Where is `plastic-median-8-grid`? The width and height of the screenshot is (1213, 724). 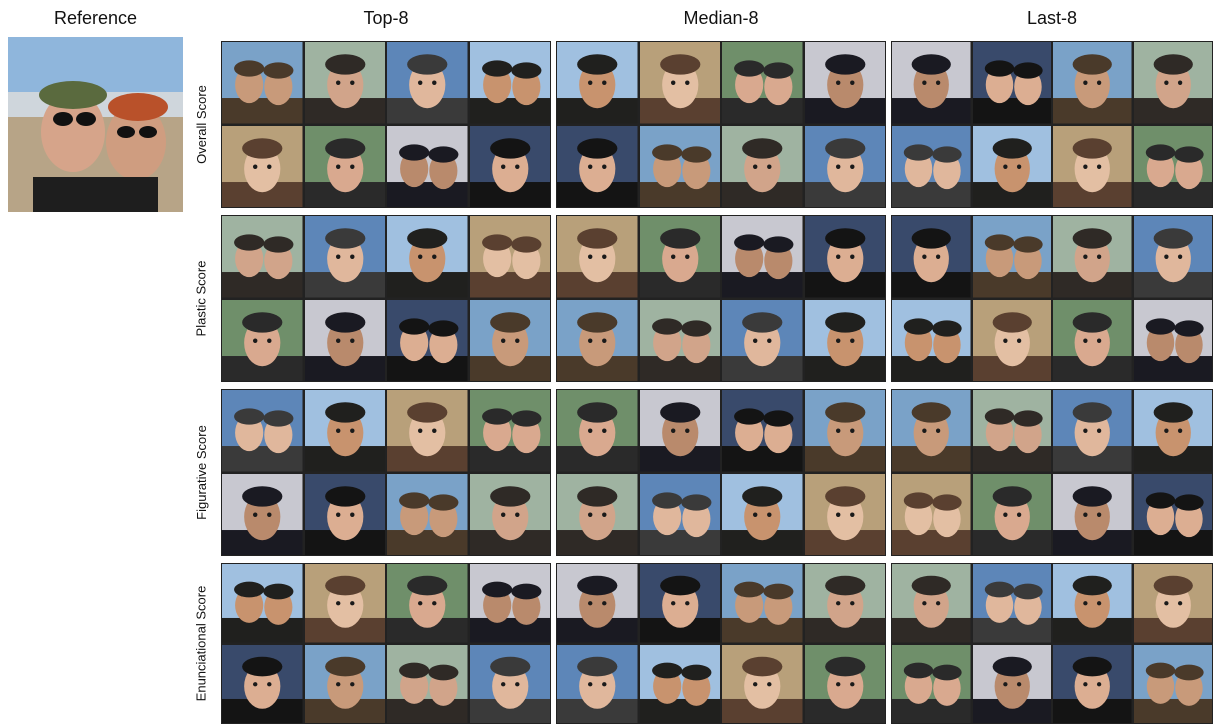 plastic-median-8-grid is located at coordinates (721, 298).